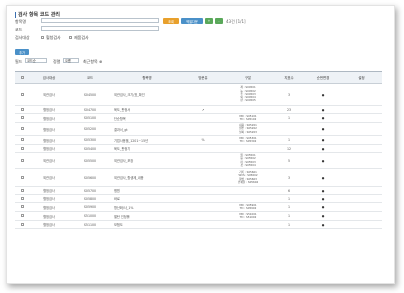 This screenshot has width=404, height=293. What do you see at coordinates (248, 77) in the screenshot?
I see `column-header: 구분` at bounding box center [248, 77].